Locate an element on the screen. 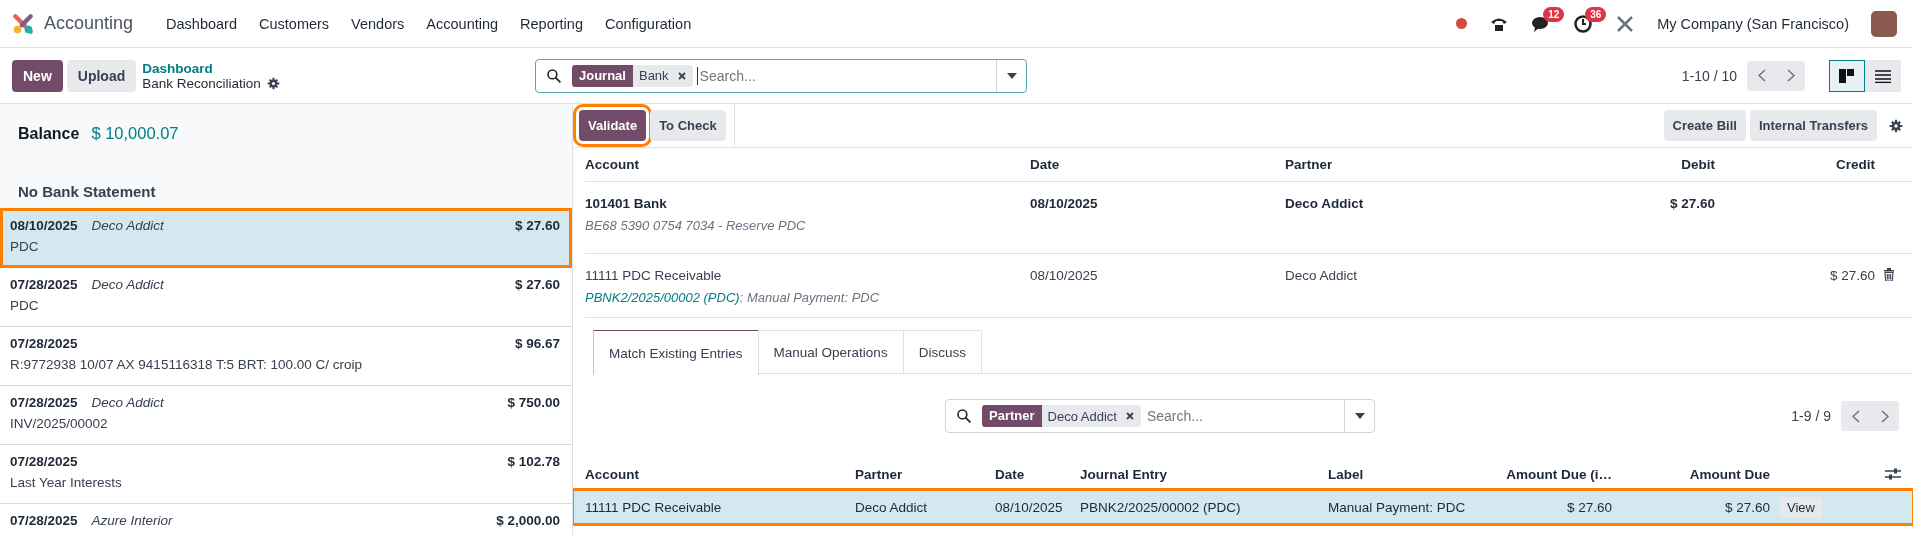  pager-text: 1-10 / 10 is located at coordinates (1709, 75).